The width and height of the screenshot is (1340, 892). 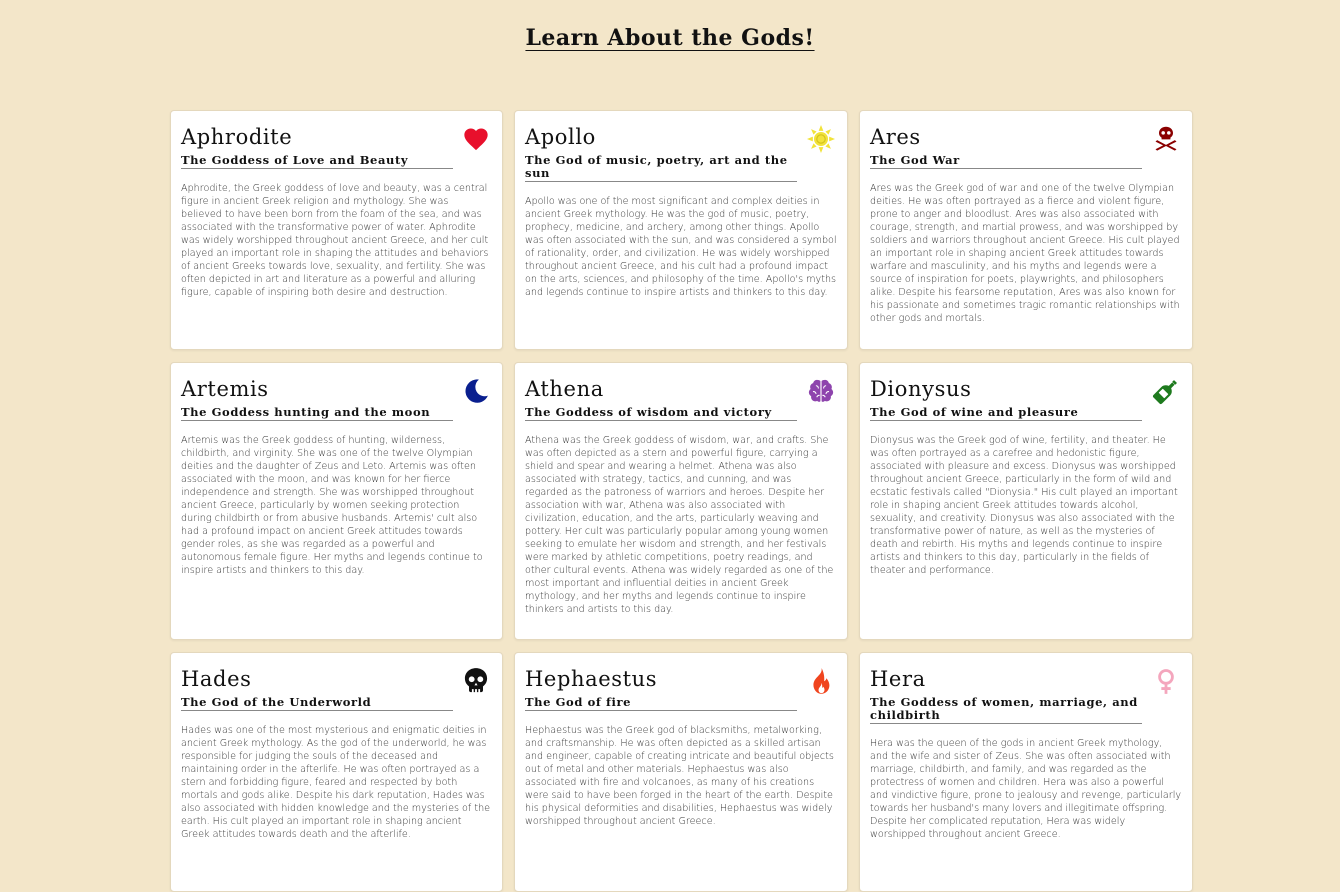 What do you see at coordinates (317, 413) in the screenshot?
I see `god-subtitle: The Goddess hunting and the moon` at bounding box center [317, 413].